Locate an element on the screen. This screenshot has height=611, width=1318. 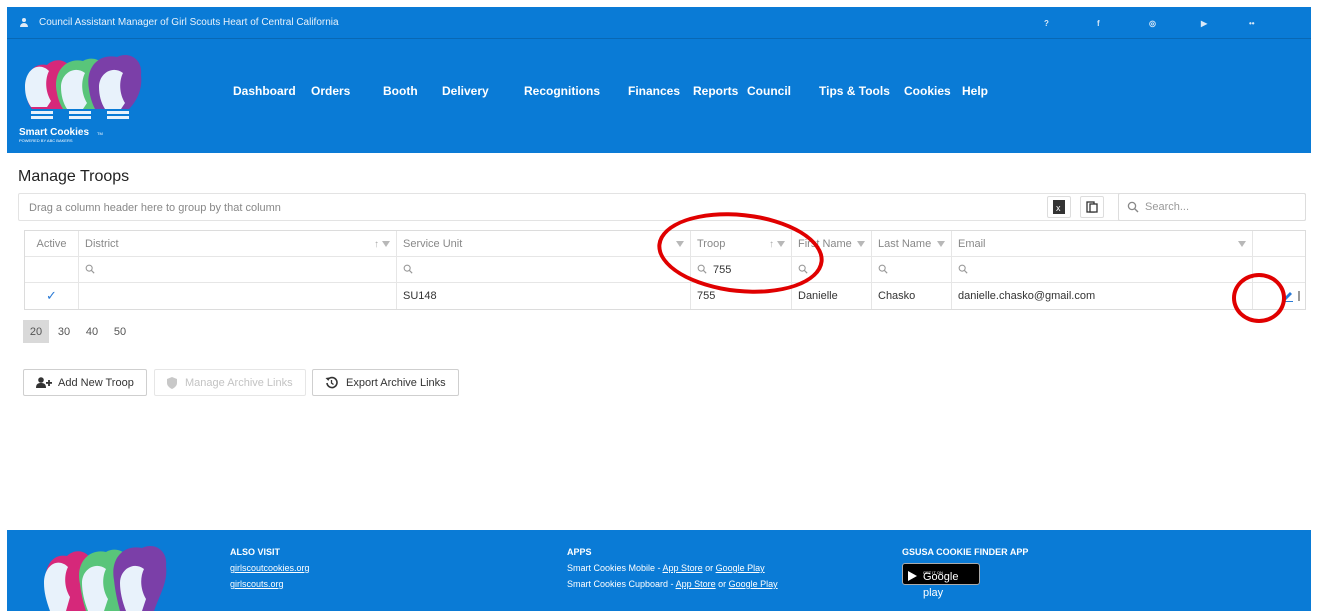
page-title: Manage Troops is located at coordinates (74, 176).